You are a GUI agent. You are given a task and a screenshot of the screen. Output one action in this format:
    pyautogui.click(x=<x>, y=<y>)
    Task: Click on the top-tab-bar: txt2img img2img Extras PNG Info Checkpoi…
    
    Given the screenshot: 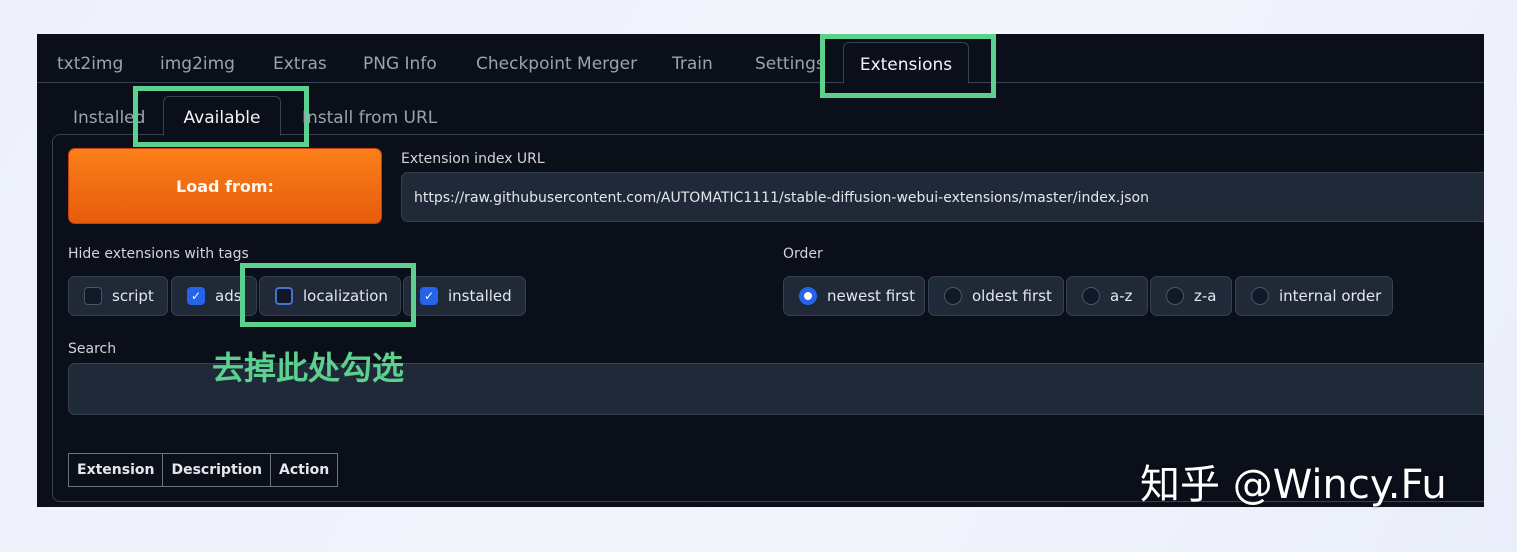 What is the action you would take?
    pyautogui.click(x=760, y=59)
    